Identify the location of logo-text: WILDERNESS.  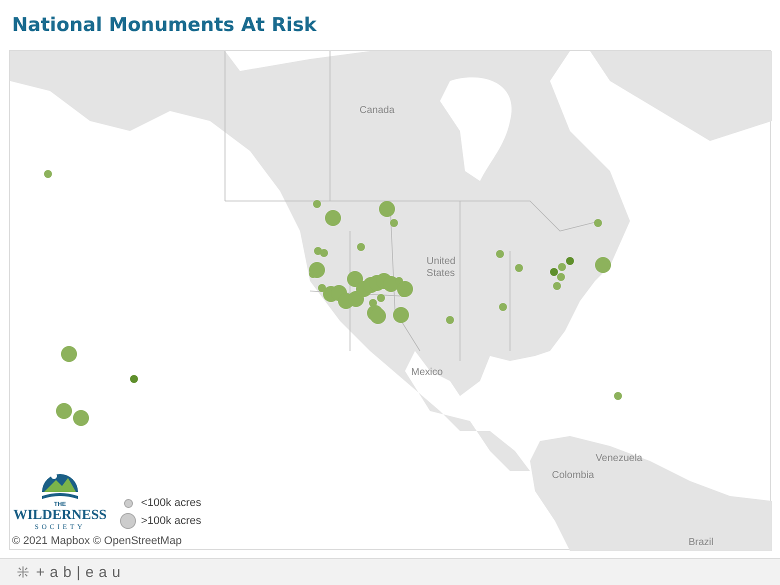
(60, 515).